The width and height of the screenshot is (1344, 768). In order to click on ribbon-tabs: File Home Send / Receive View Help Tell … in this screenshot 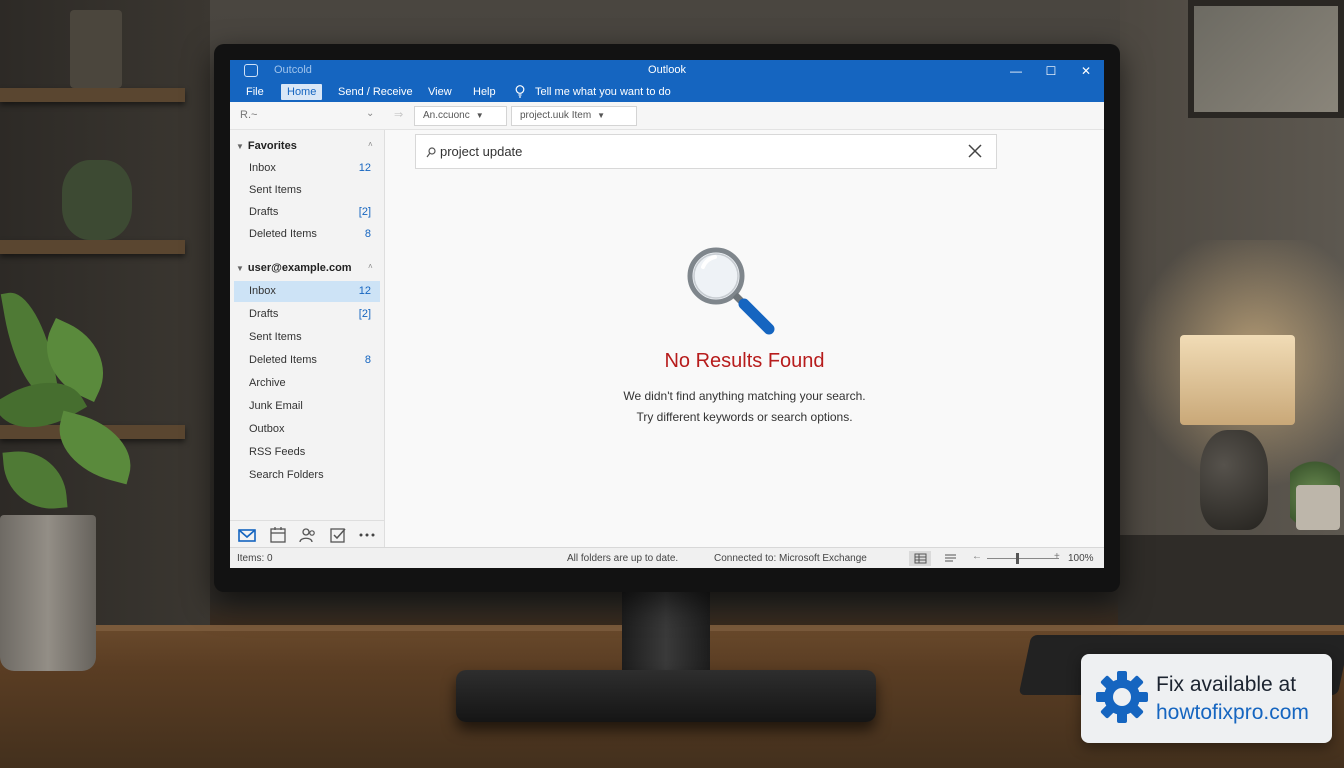, I will do `click(667, 92)`.